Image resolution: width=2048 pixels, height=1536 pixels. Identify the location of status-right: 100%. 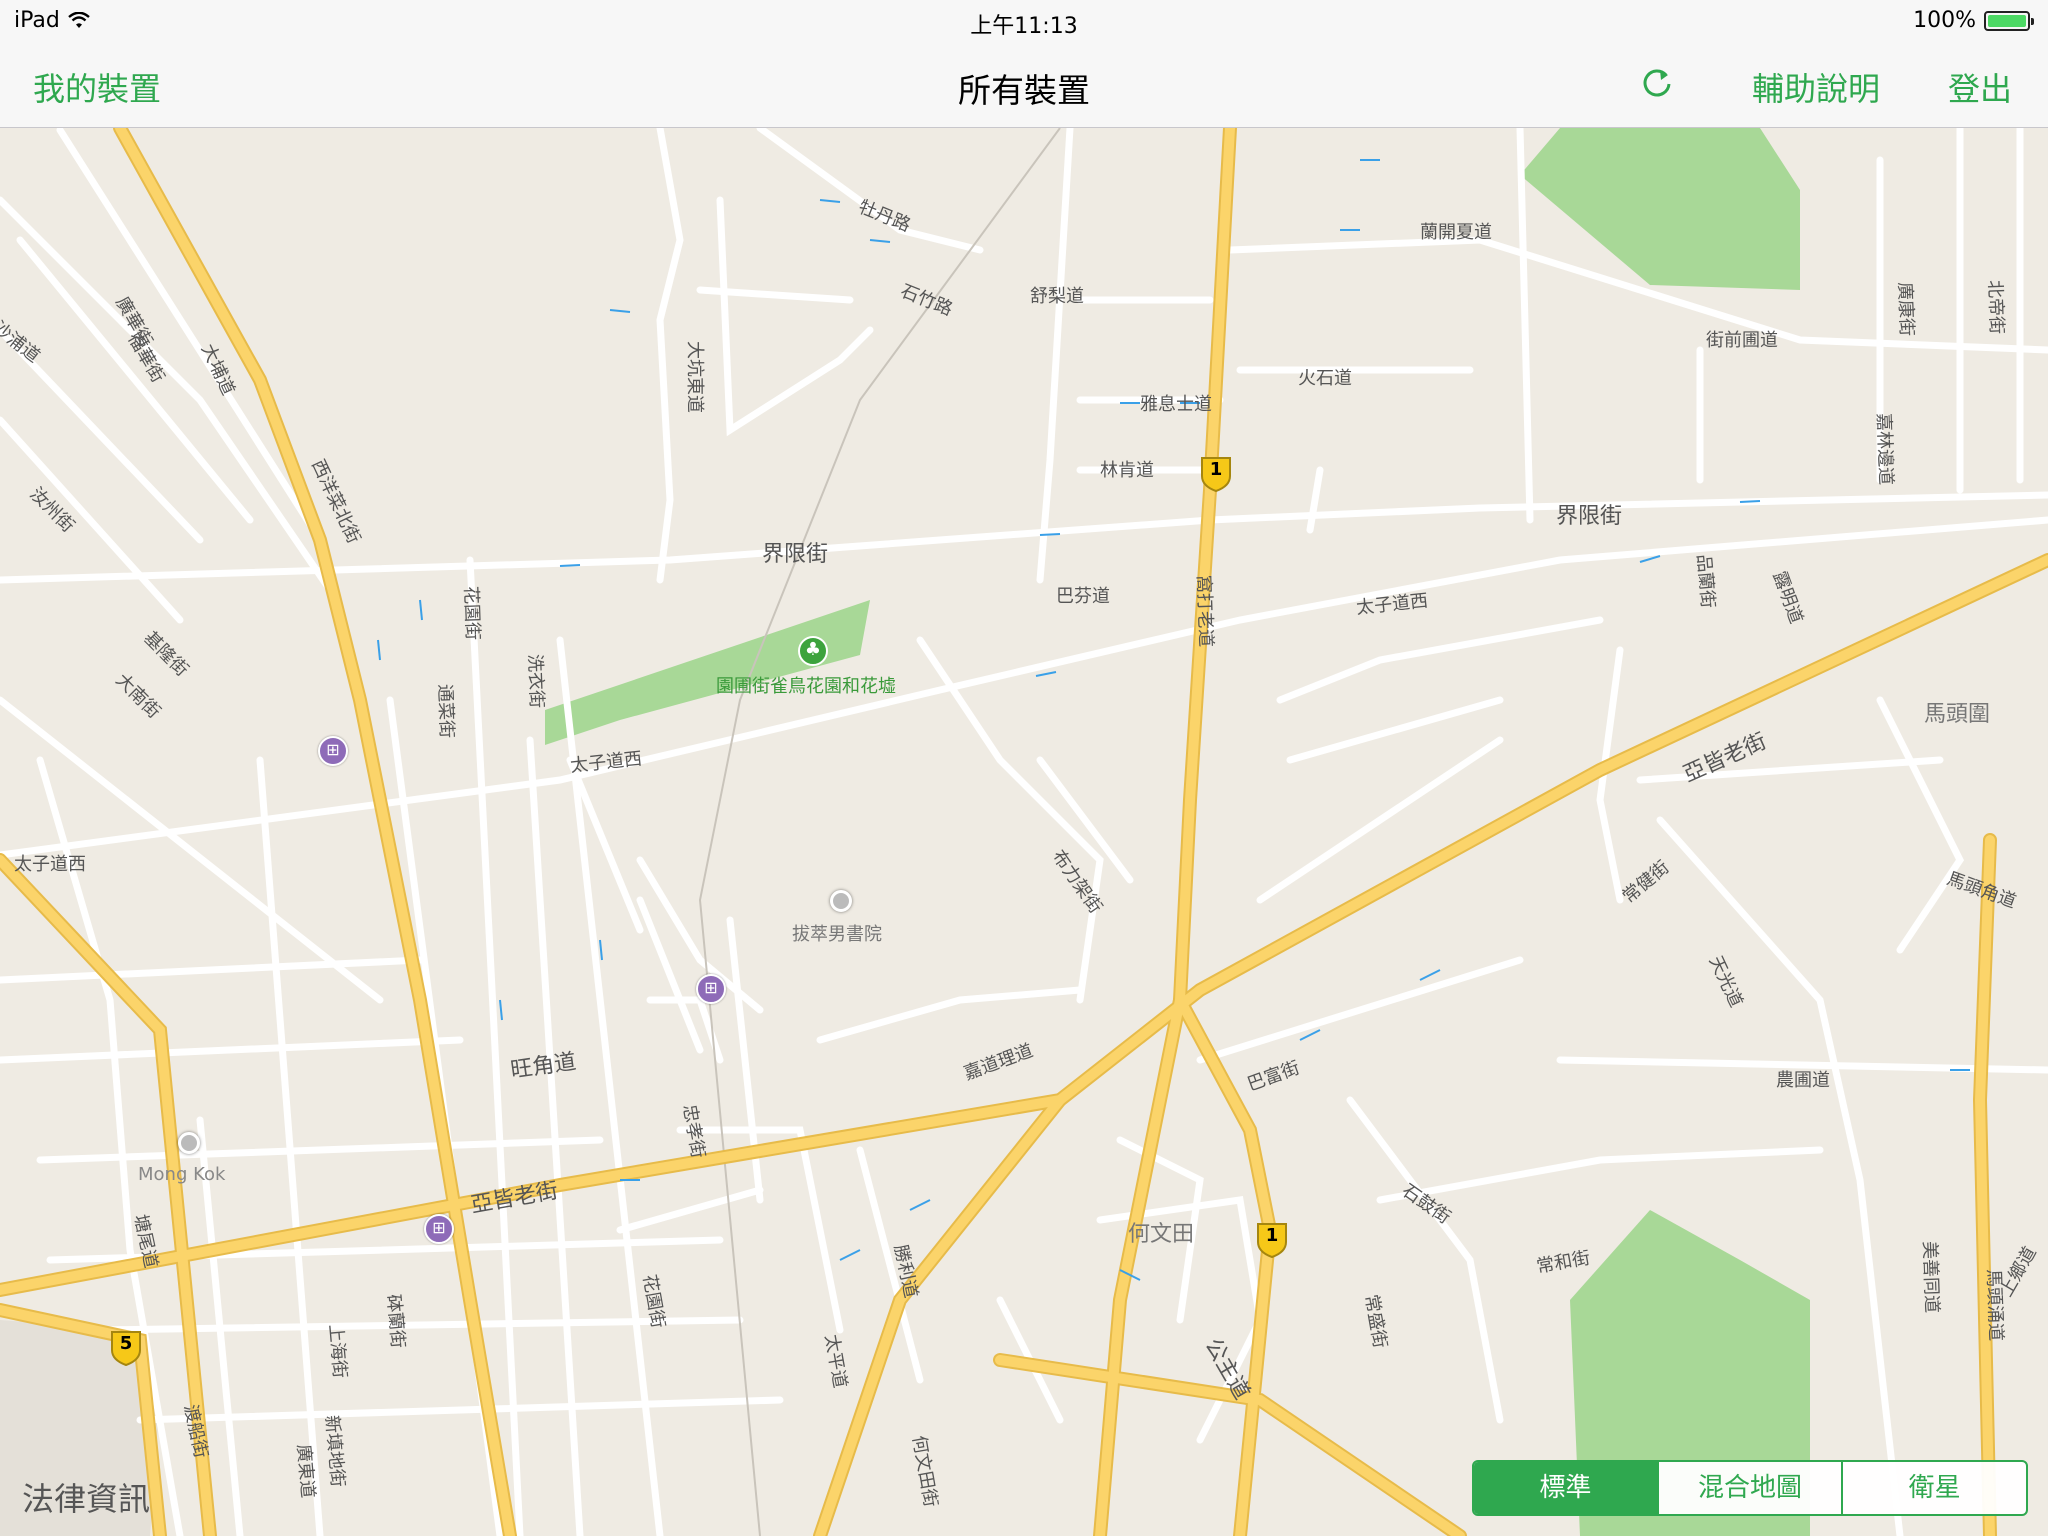
(1973, 20).